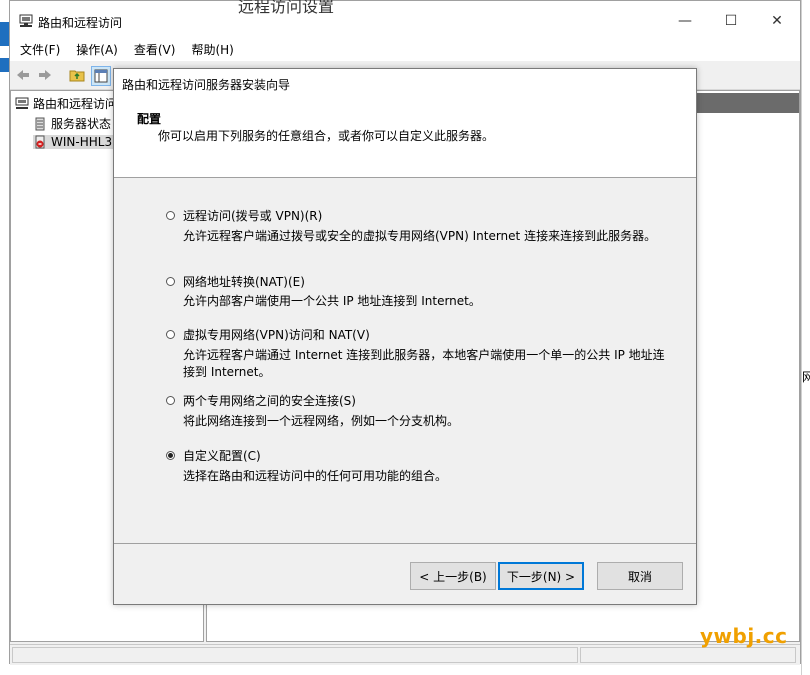 The width and height of the screenshot is (810, 675). What do you see at coordinates (405, 543) in the screenshot?
I see `wizard-separator` at bounding box center [405, 543].